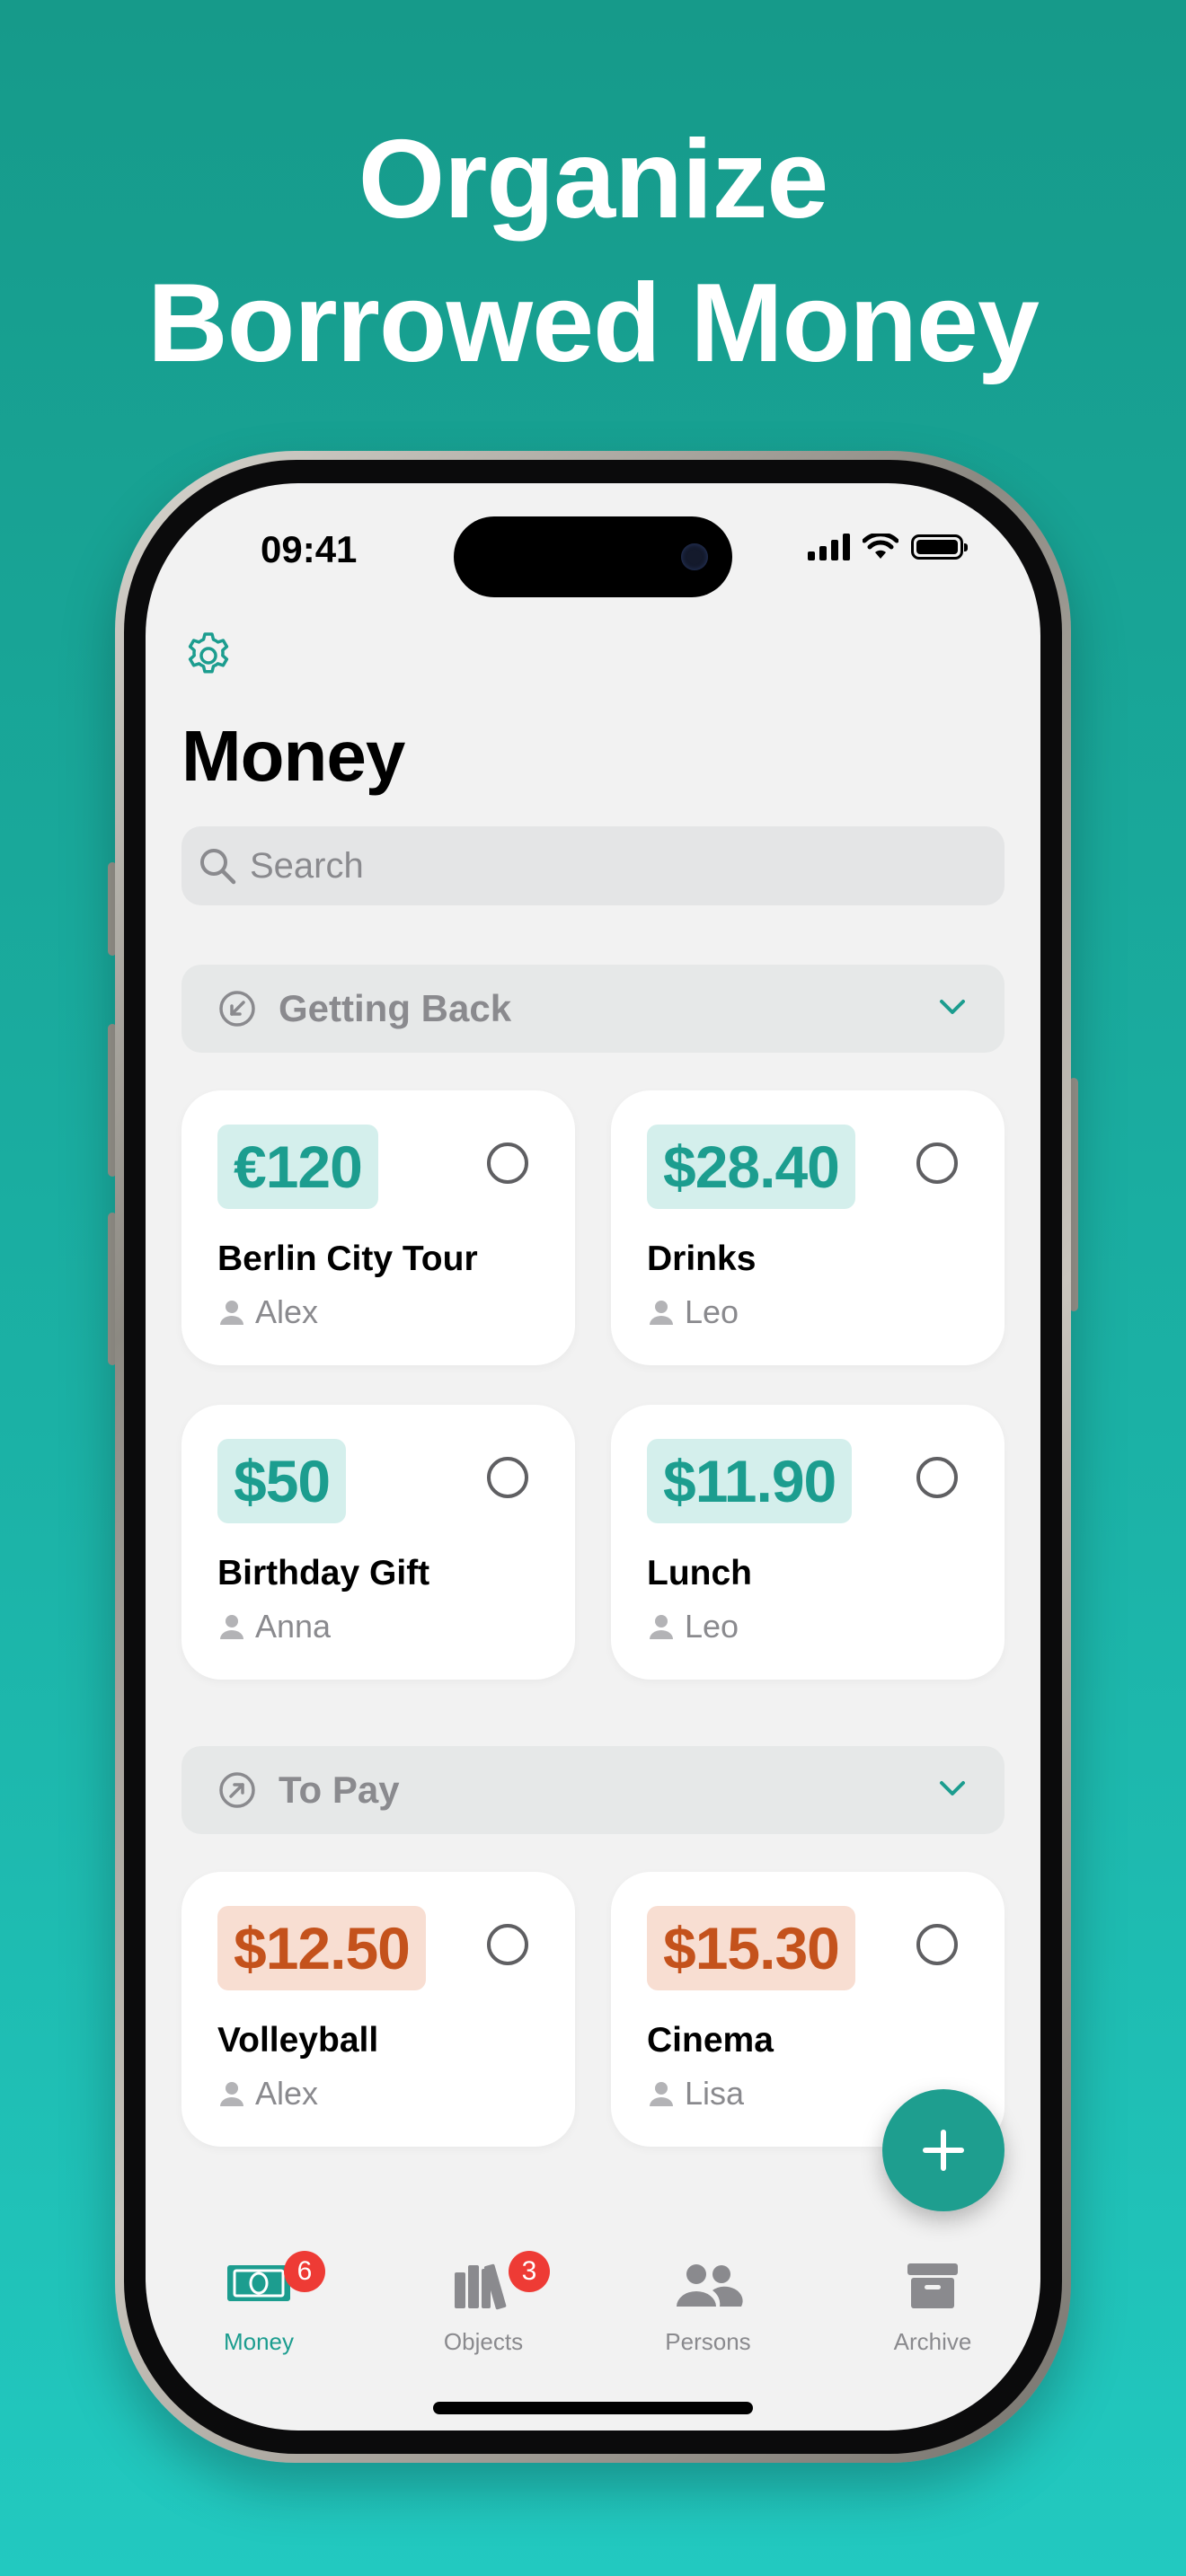  What do you see at coordinates (218, 867) in the screenshot?
I see `search-icon` at bounding box center [218, 867].